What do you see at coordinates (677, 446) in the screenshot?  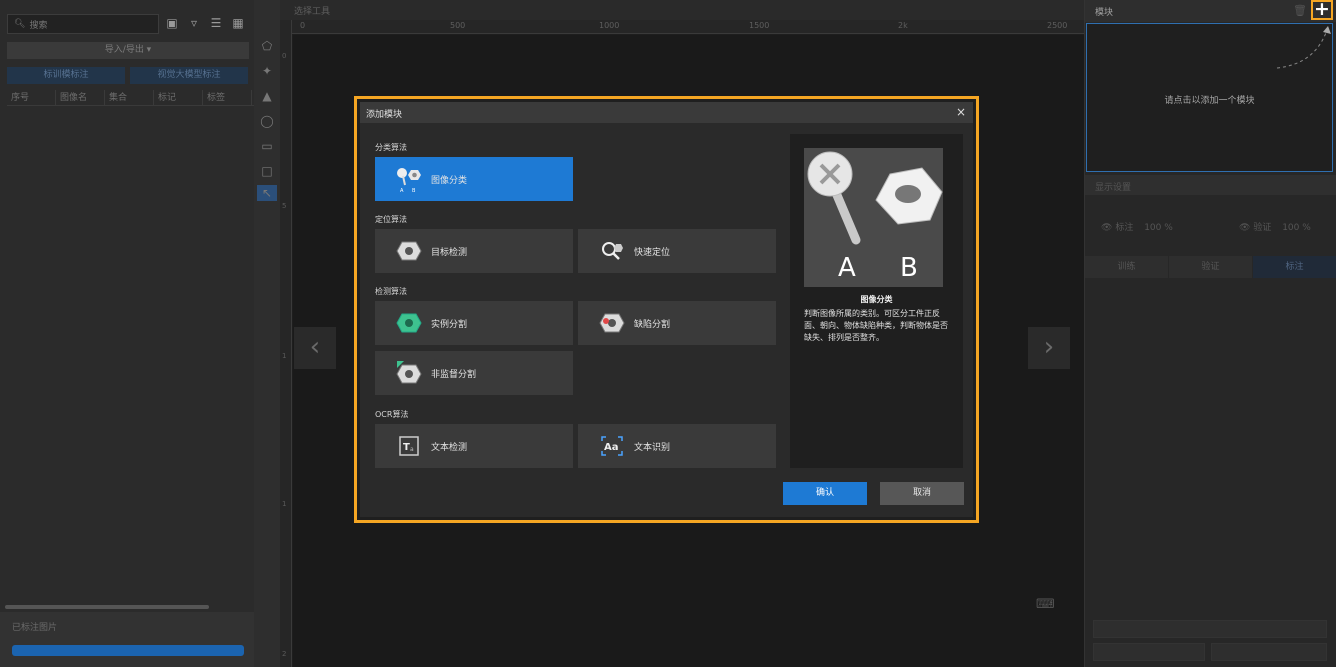 I see `module-card-text-recognition: Aa 文本识别` at bounding box center [677, 446].